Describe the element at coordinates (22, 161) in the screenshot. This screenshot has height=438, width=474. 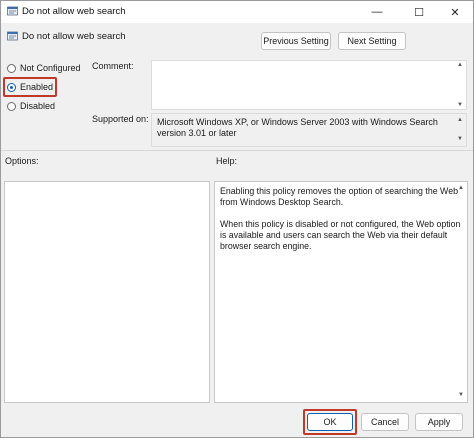
I see `options-label: Options:` at that location.